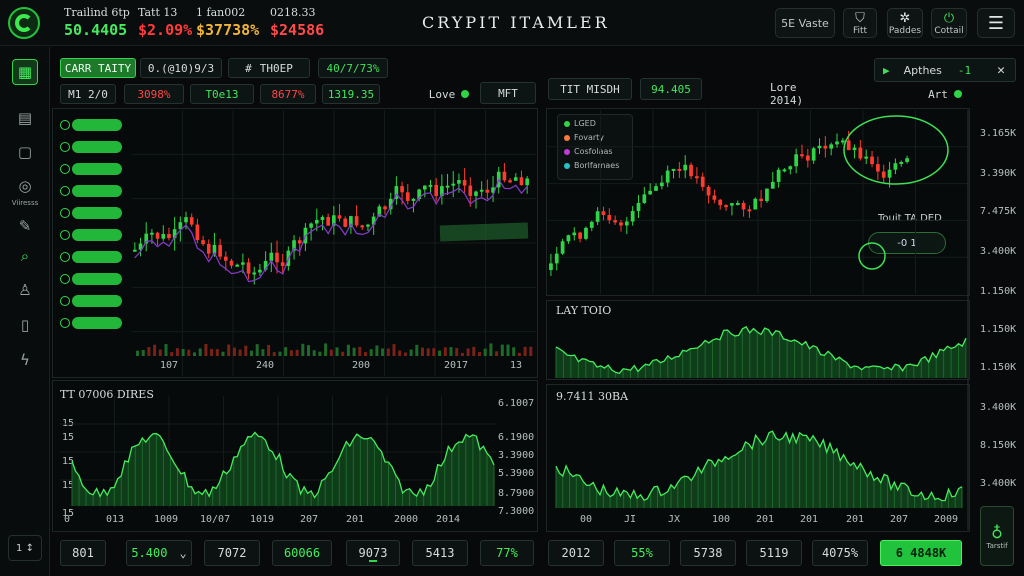 This screenshot has width=1024, height=576. Describe the element at coordinates (516, 437) in the screenshot. I see `y-tick-label: 6.1900` at that location.